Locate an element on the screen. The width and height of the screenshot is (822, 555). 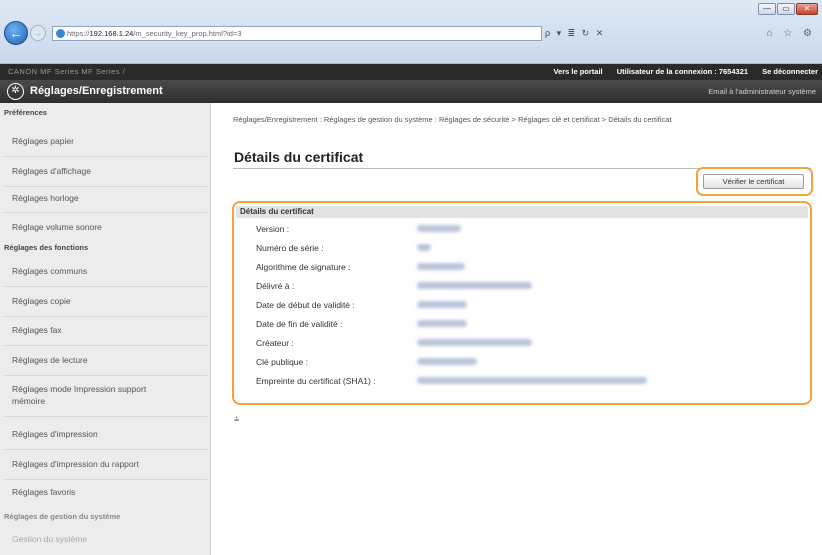
sidebar-section-preferences: Préférences is located at coordinates (25, 112).